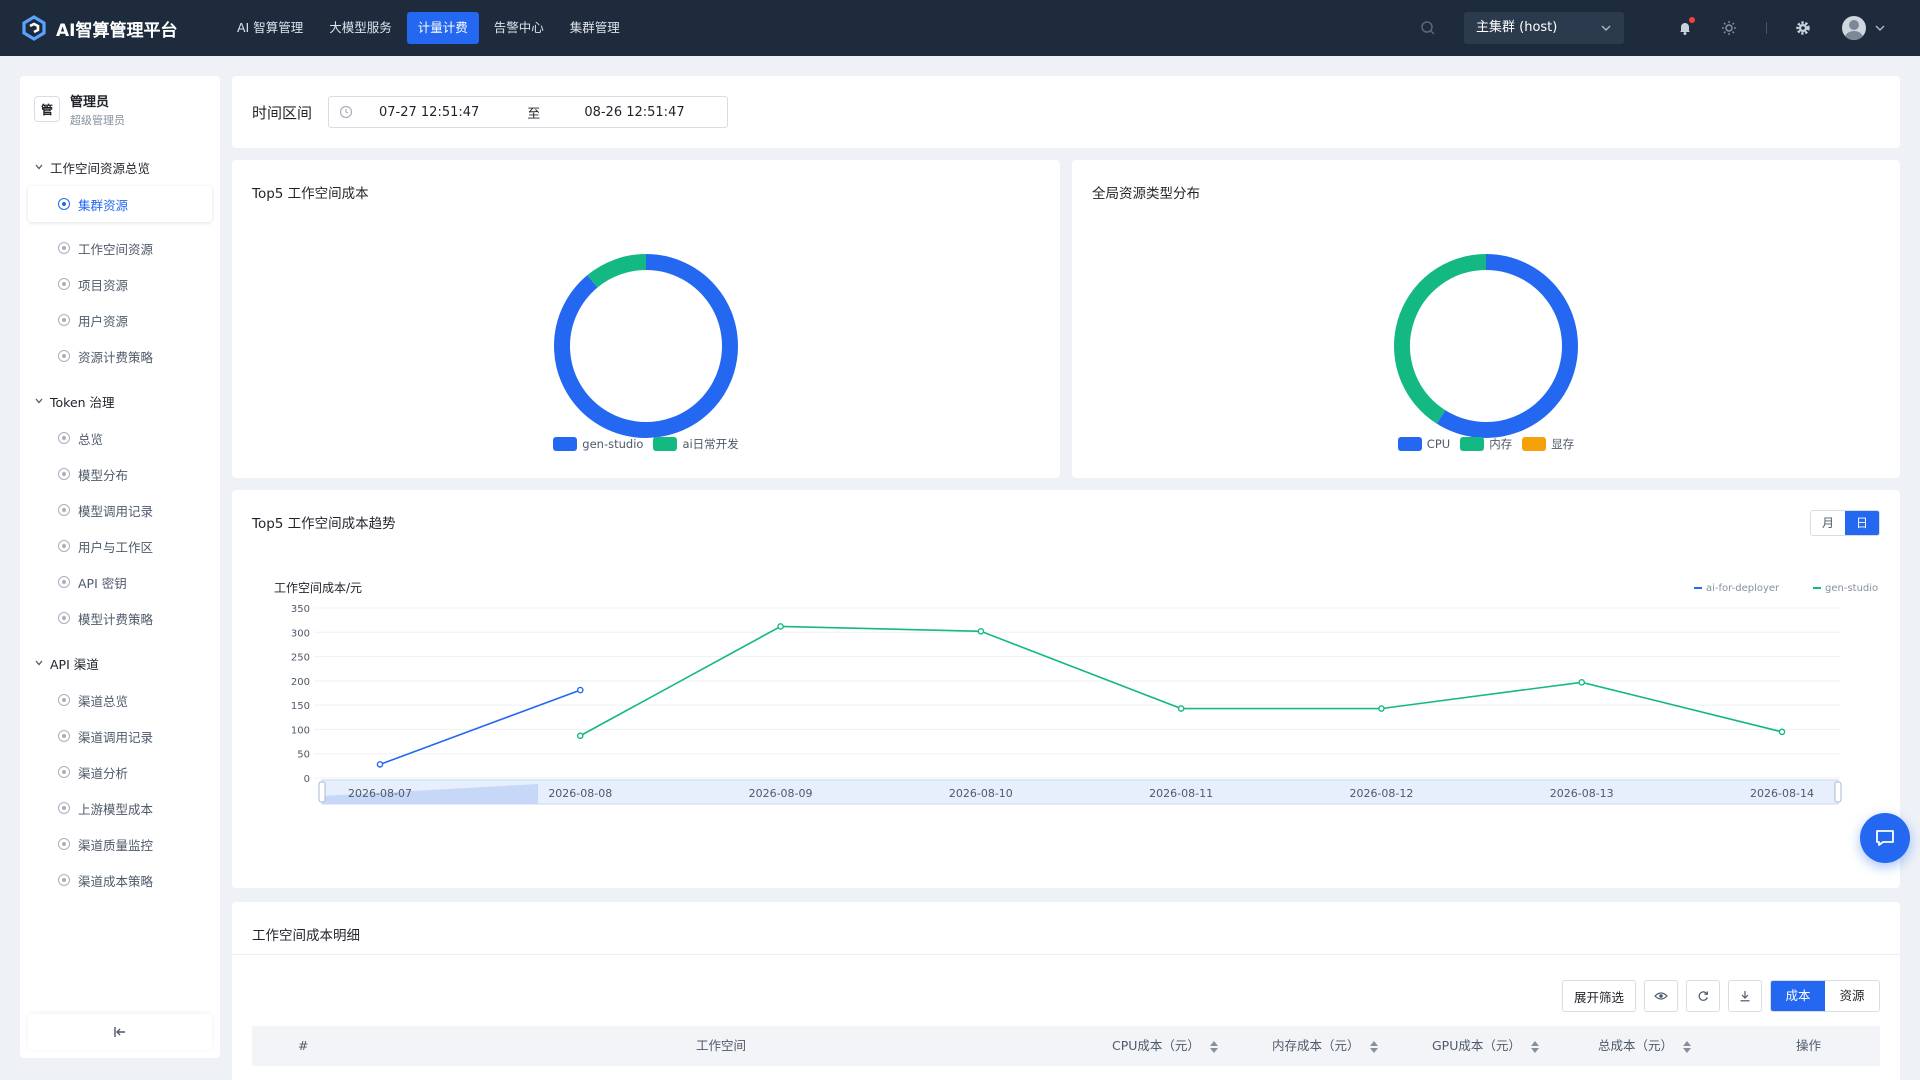 This screenshot has width=1920, height=1080. I want to click on y-tick-label: 300, so click(300, 633).